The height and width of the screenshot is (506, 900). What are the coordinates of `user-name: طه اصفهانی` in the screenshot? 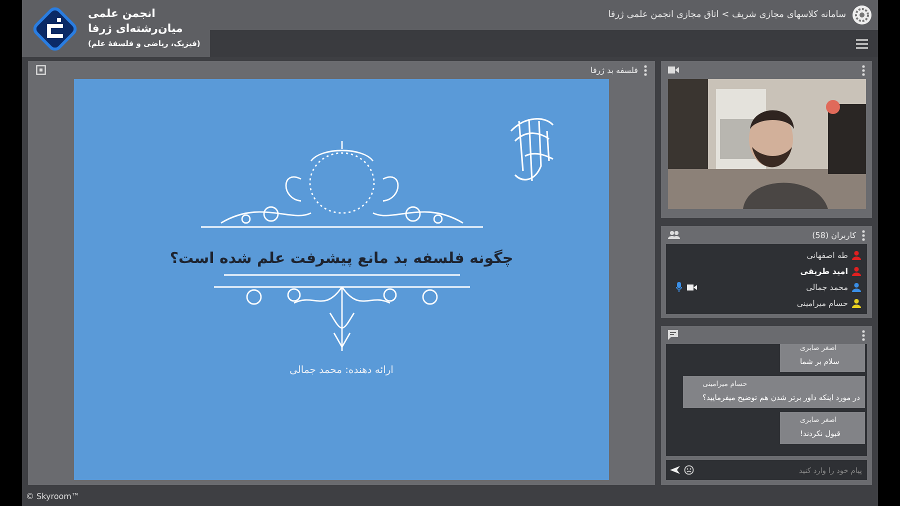 It's located at (827, 255).